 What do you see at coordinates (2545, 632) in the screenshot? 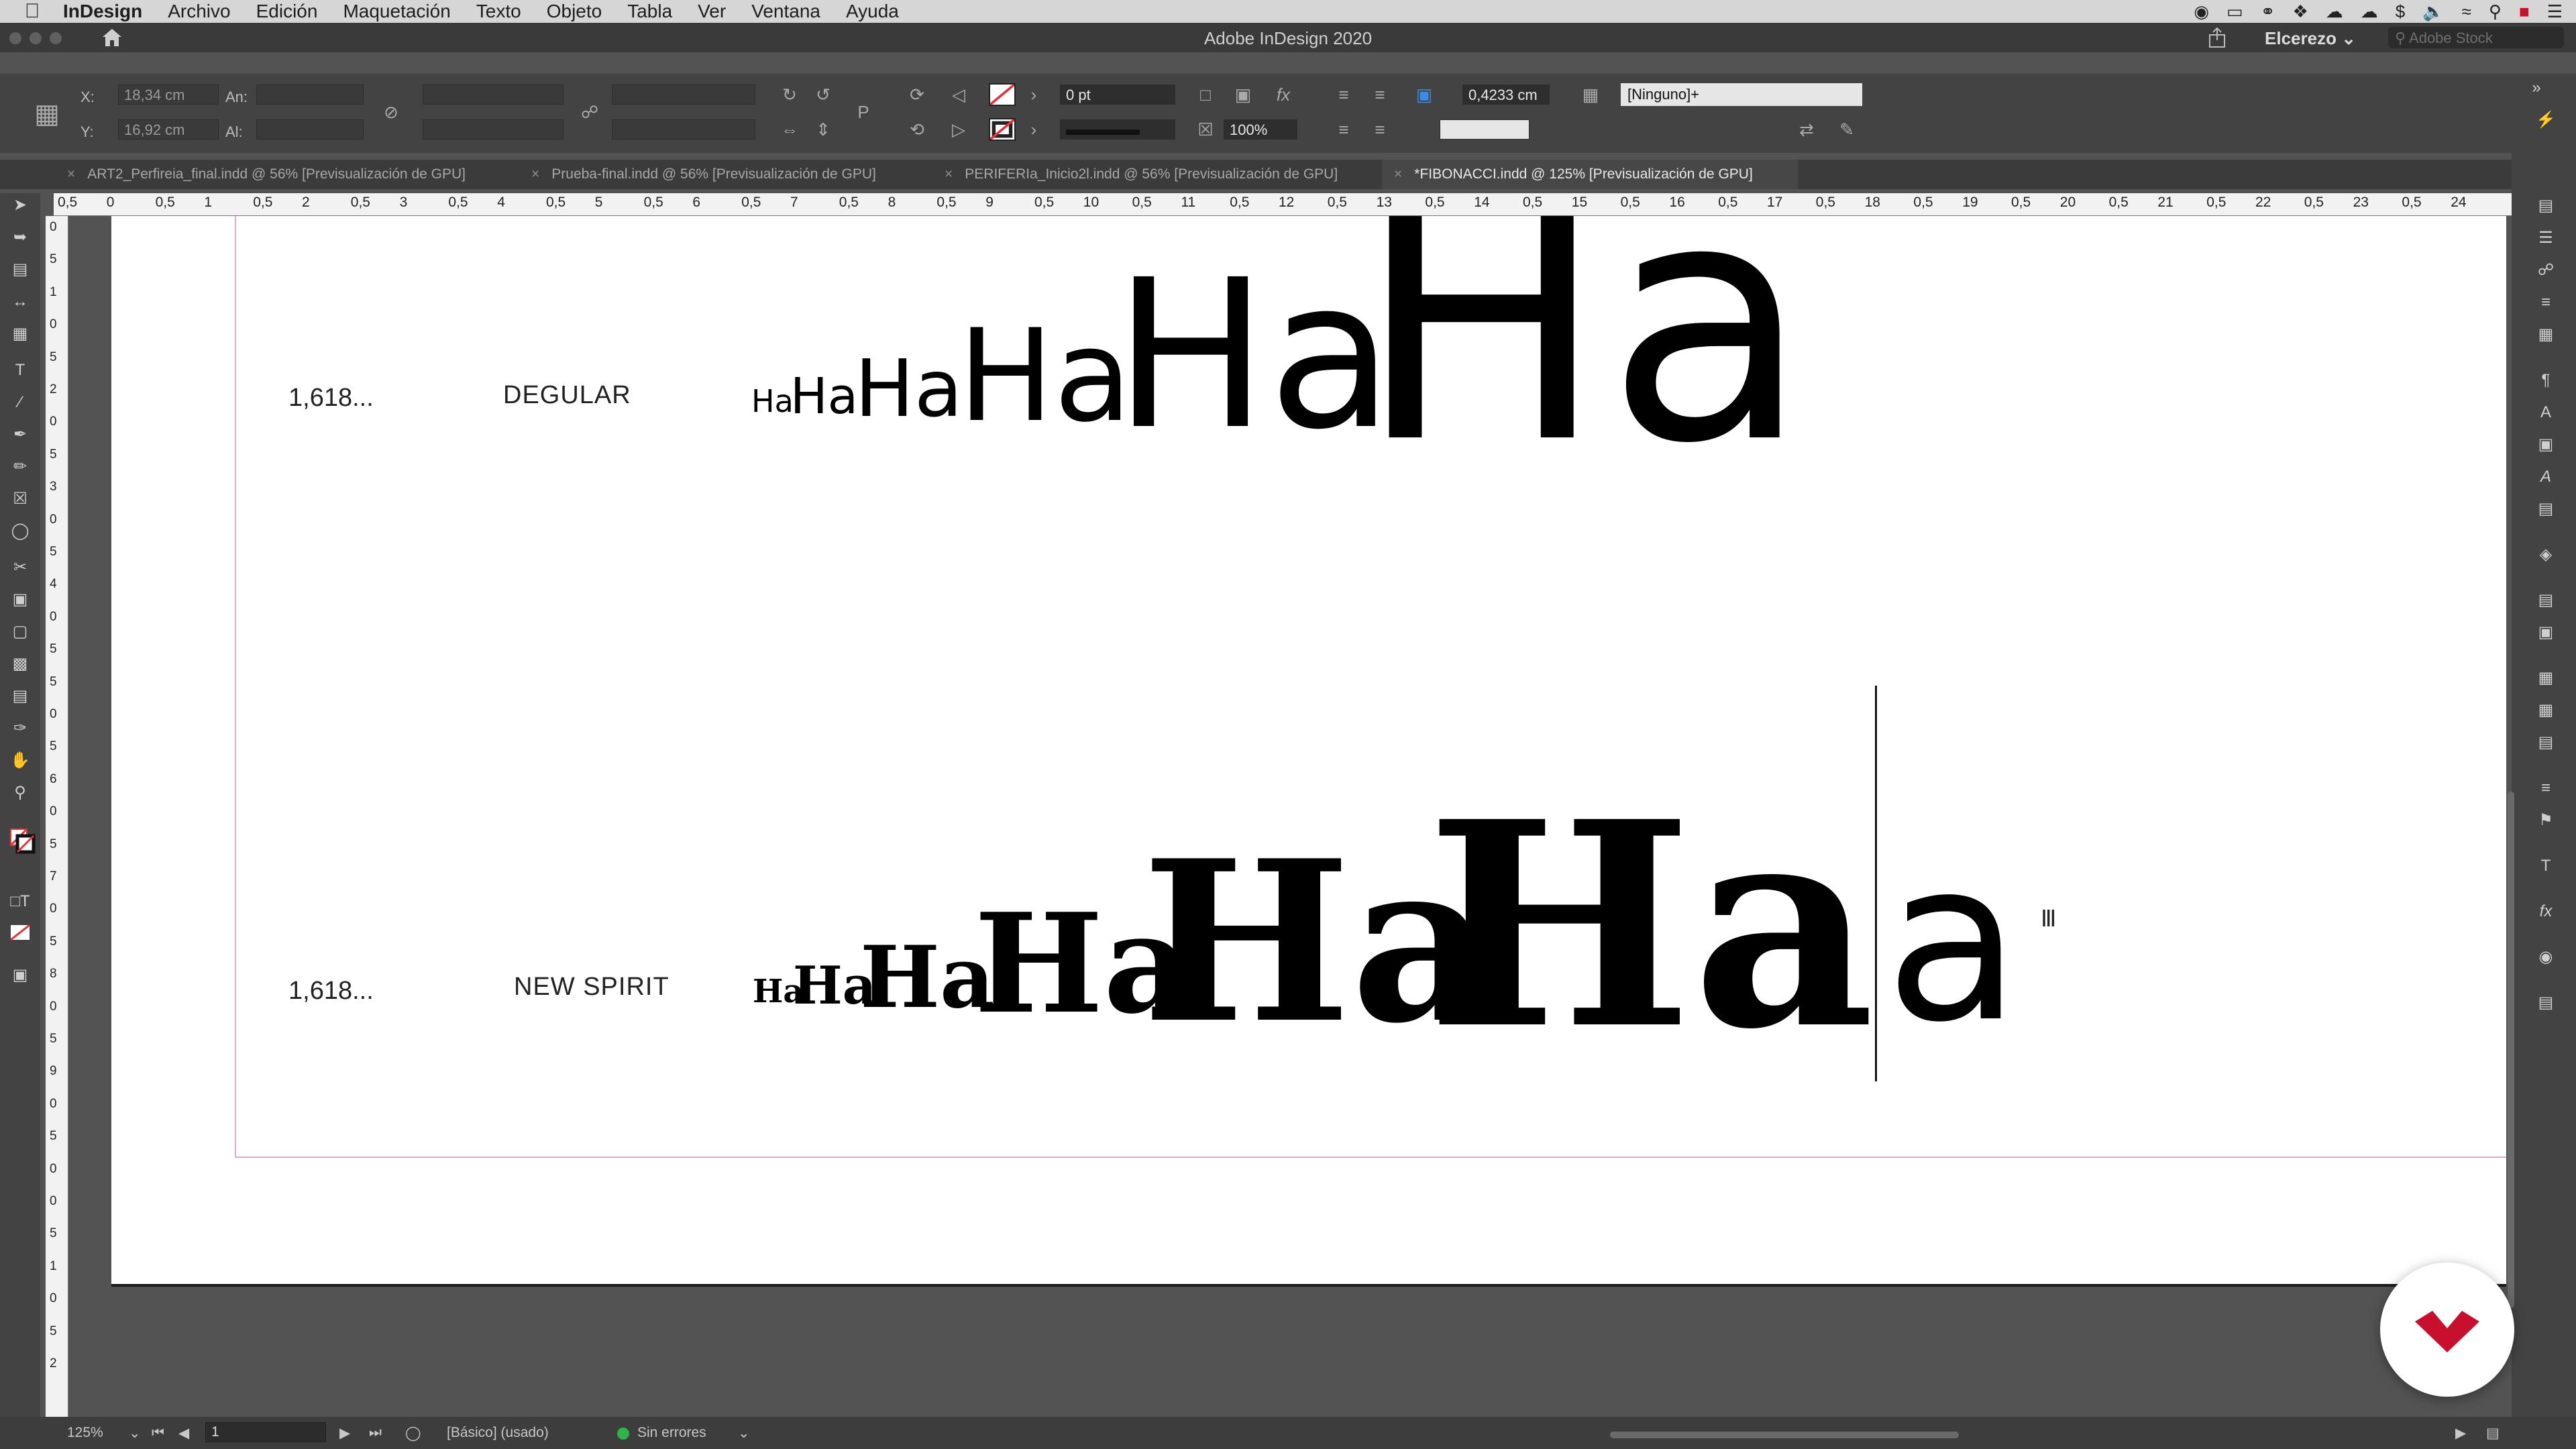
I see `pathfinder-icon: ▣` at bounding box center [2545, 632].